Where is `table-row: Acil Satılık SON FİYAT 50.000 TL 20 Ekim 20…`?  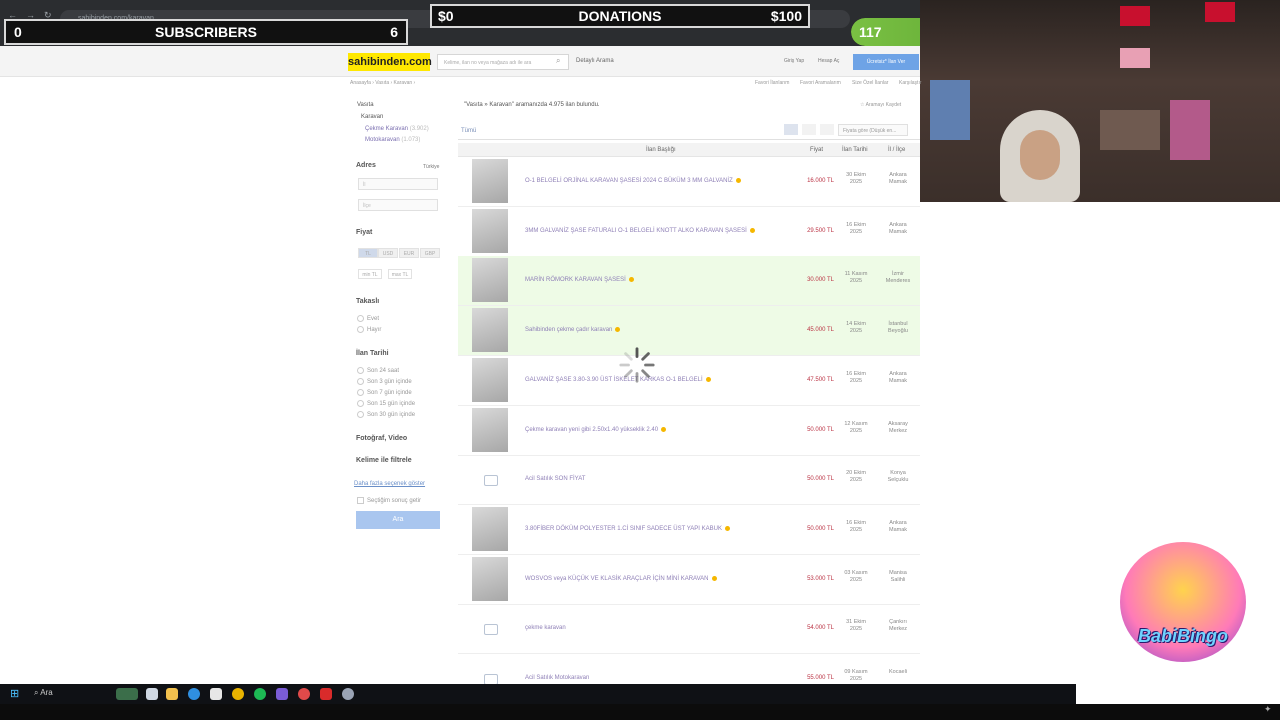 table-row: Acil Satılık SON FİYAT 50.000 TL 20 Ekim 20… is located at coordinates (689, 480).